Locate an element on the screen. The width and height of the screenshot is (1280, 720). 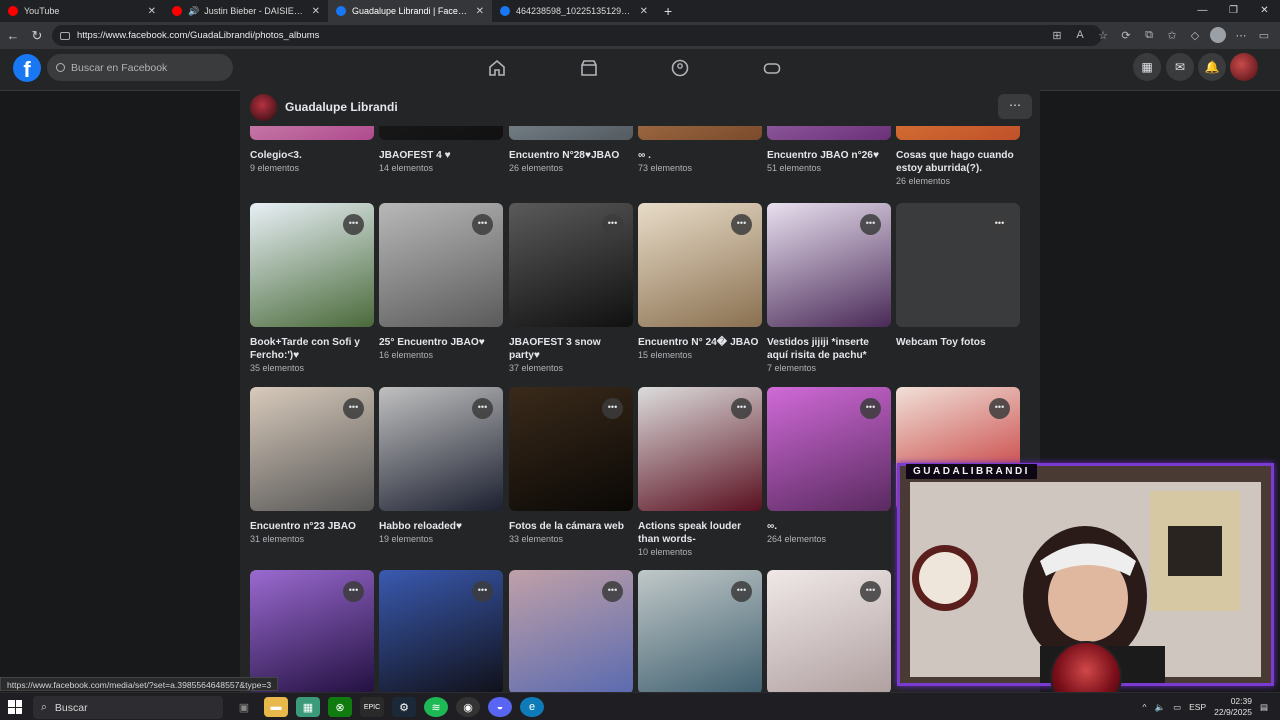
discord-icon: ◒ is located at coordinates (500, 707).